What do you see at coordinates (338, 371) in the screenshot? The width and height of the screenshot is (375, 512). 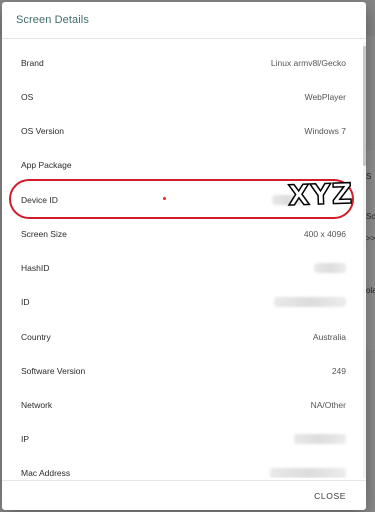 I see `detail-value: 249` at bounding box center [338, 371].